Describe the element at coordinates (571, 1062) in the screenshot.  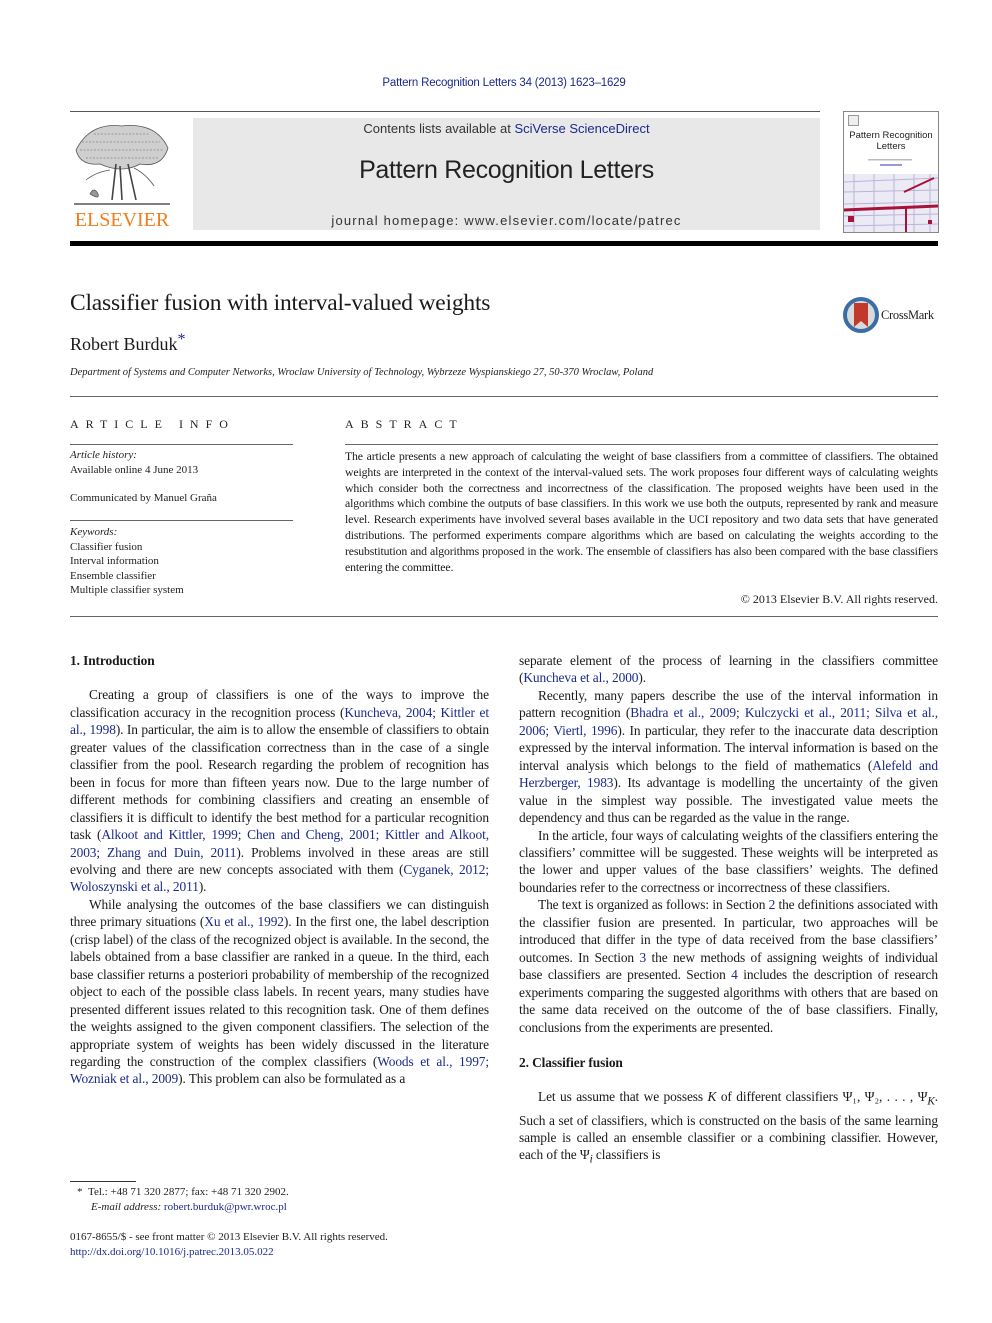
I see `section-heading-classifier-fusion: 2. Classifier fusion` at that location.